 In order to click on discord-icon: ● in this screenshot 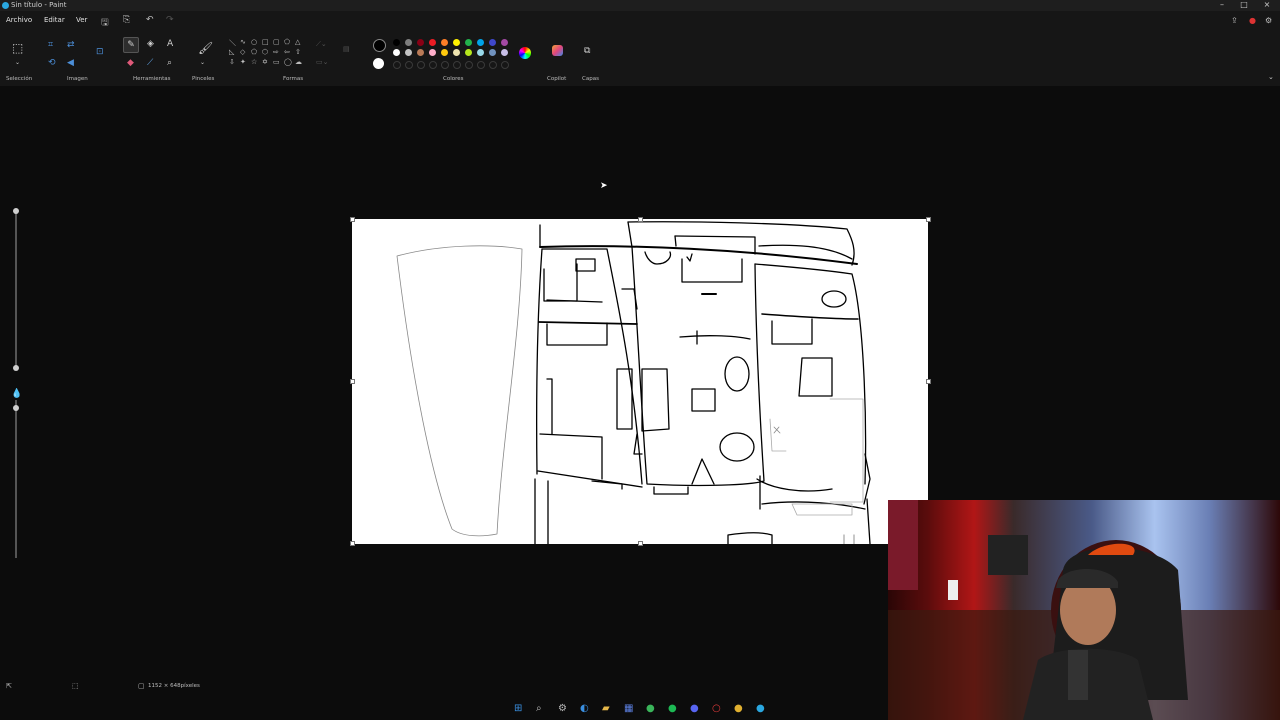, I will do `click(694, 708)`.